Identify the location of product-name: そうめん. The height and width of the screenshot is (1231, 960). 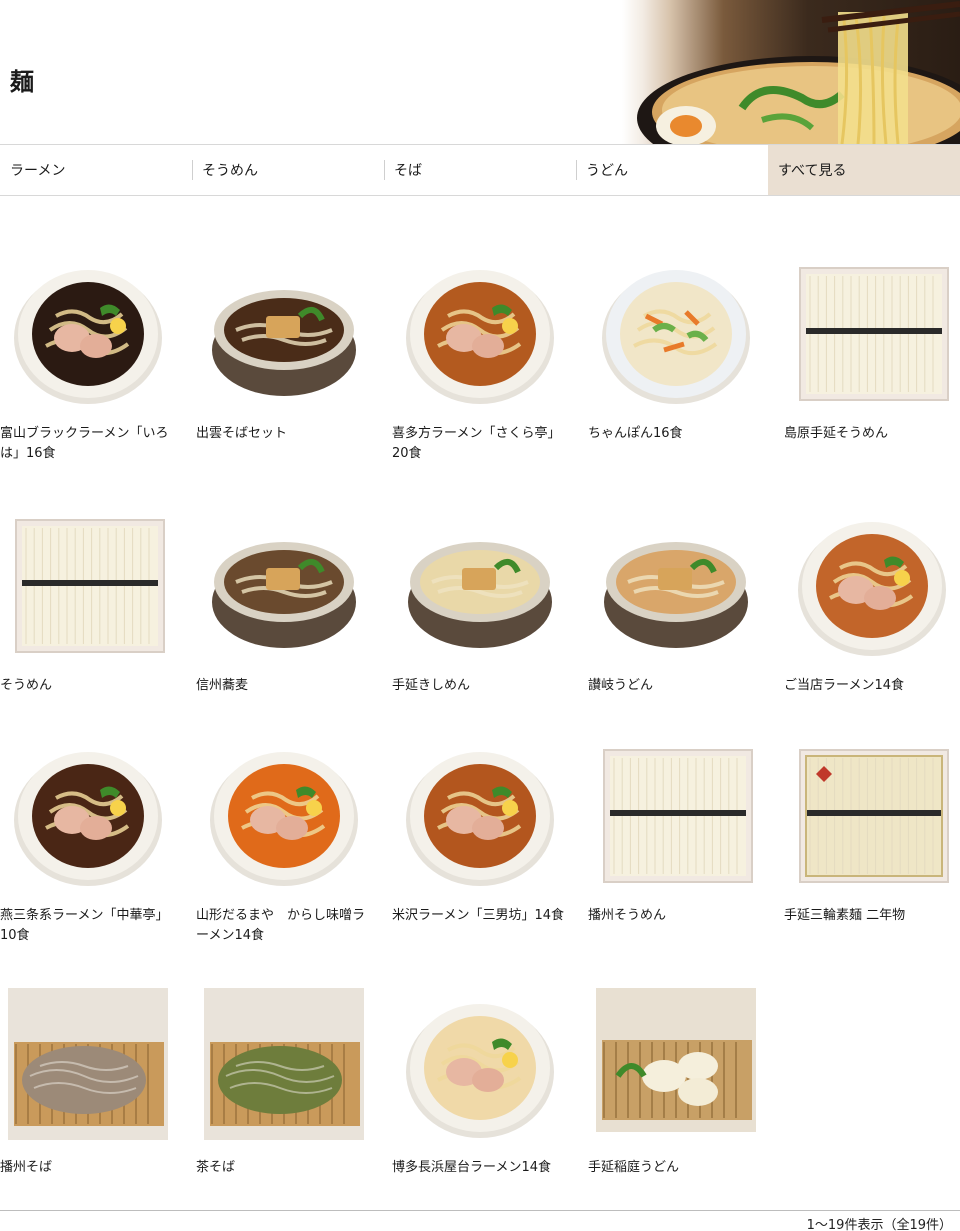
(88, 686).